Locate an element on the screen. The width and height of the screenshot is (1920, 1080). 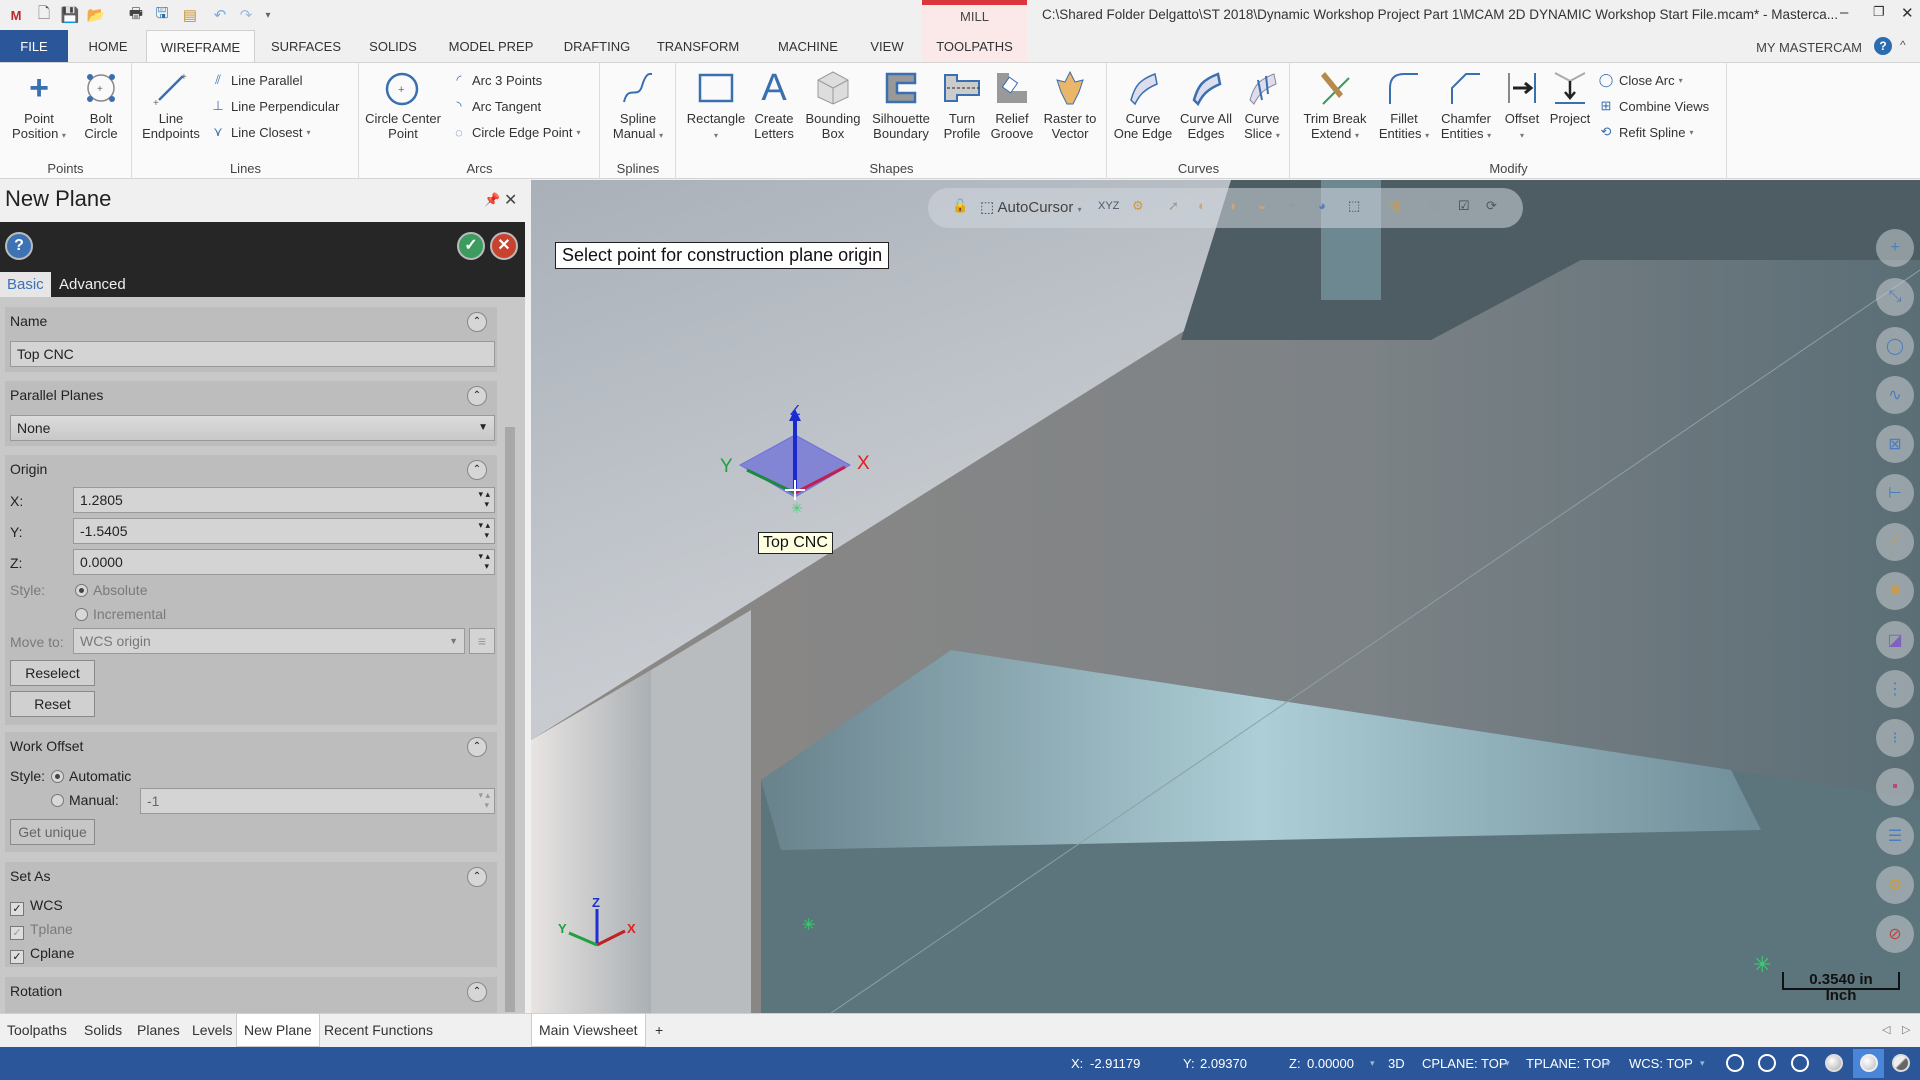
collapse-ribbon-icon: ^ is located at coordinates (1903, 45).